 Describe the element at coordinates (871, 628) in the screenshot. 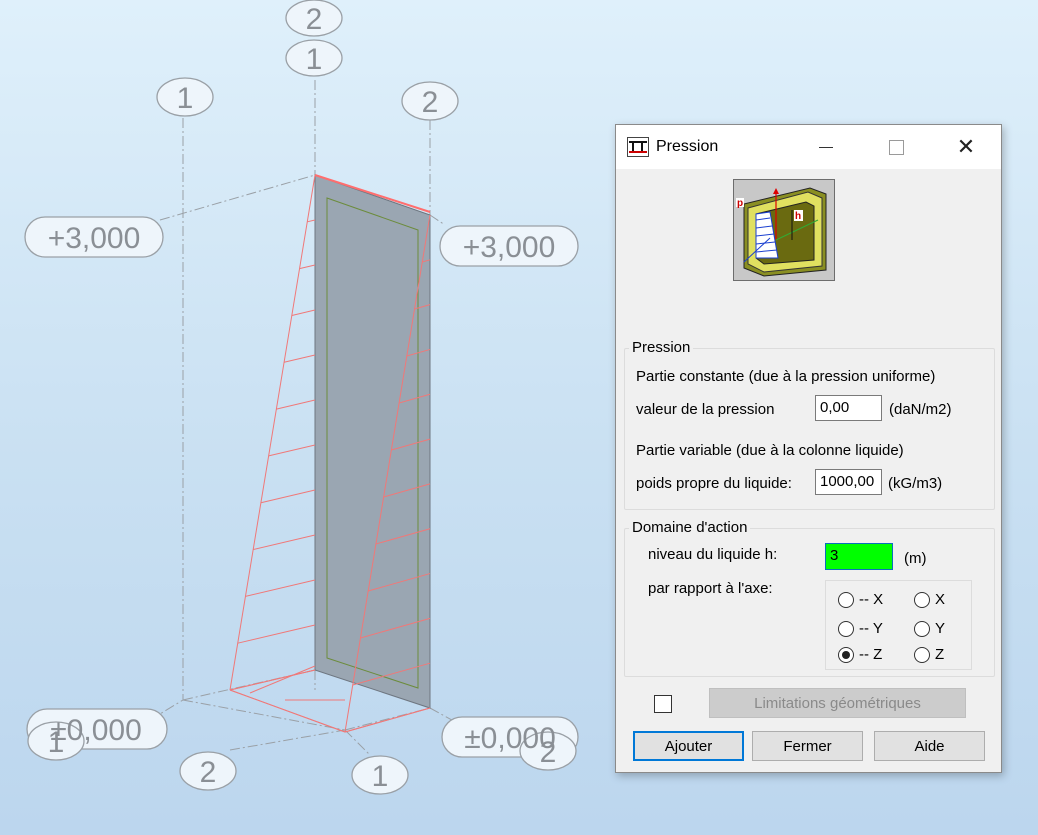

I see `radio-minus-y-label: -- Y` at that location.